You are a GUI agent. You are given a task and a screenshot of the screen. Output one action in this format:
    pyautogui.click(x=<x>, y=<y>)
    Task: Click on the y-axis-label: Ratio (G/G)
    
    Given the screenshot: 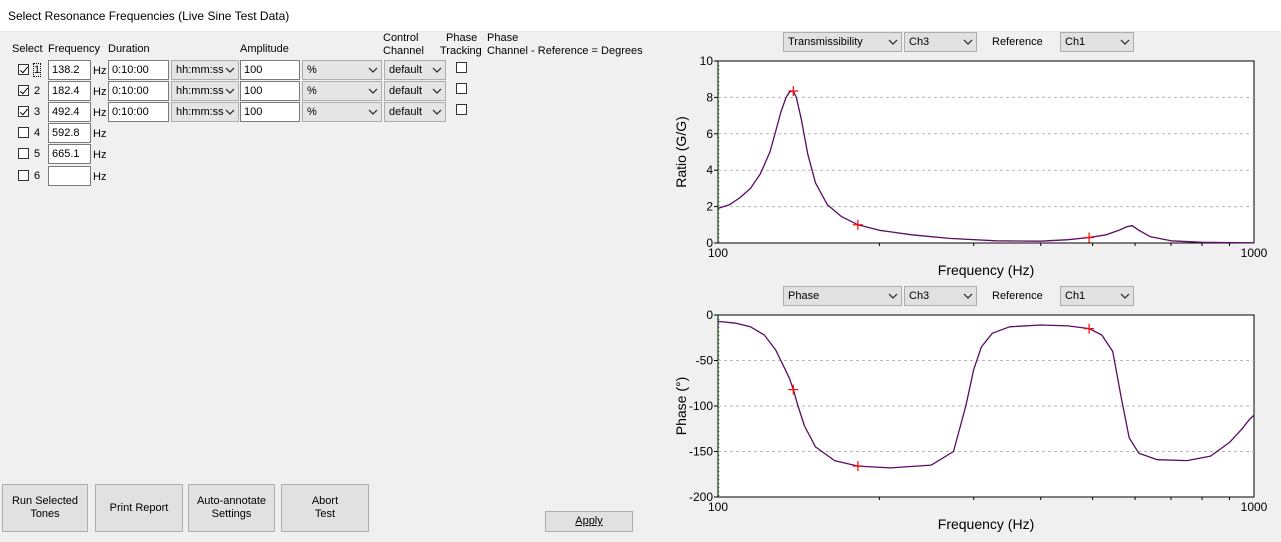 What is the action you would take?
    pyautogui.click(x=681, y=152)
    